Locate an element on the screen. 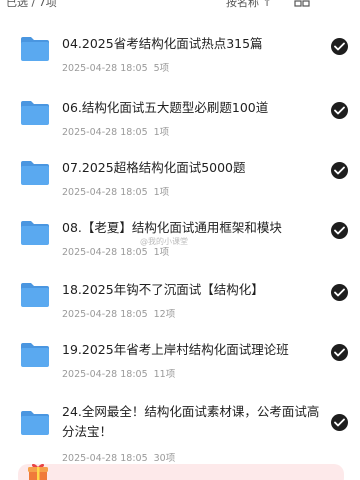 Image resolution: width=360 pixels, height=480 pixels. watermark: @我的小课堂 is located at coordinates (164, 241).